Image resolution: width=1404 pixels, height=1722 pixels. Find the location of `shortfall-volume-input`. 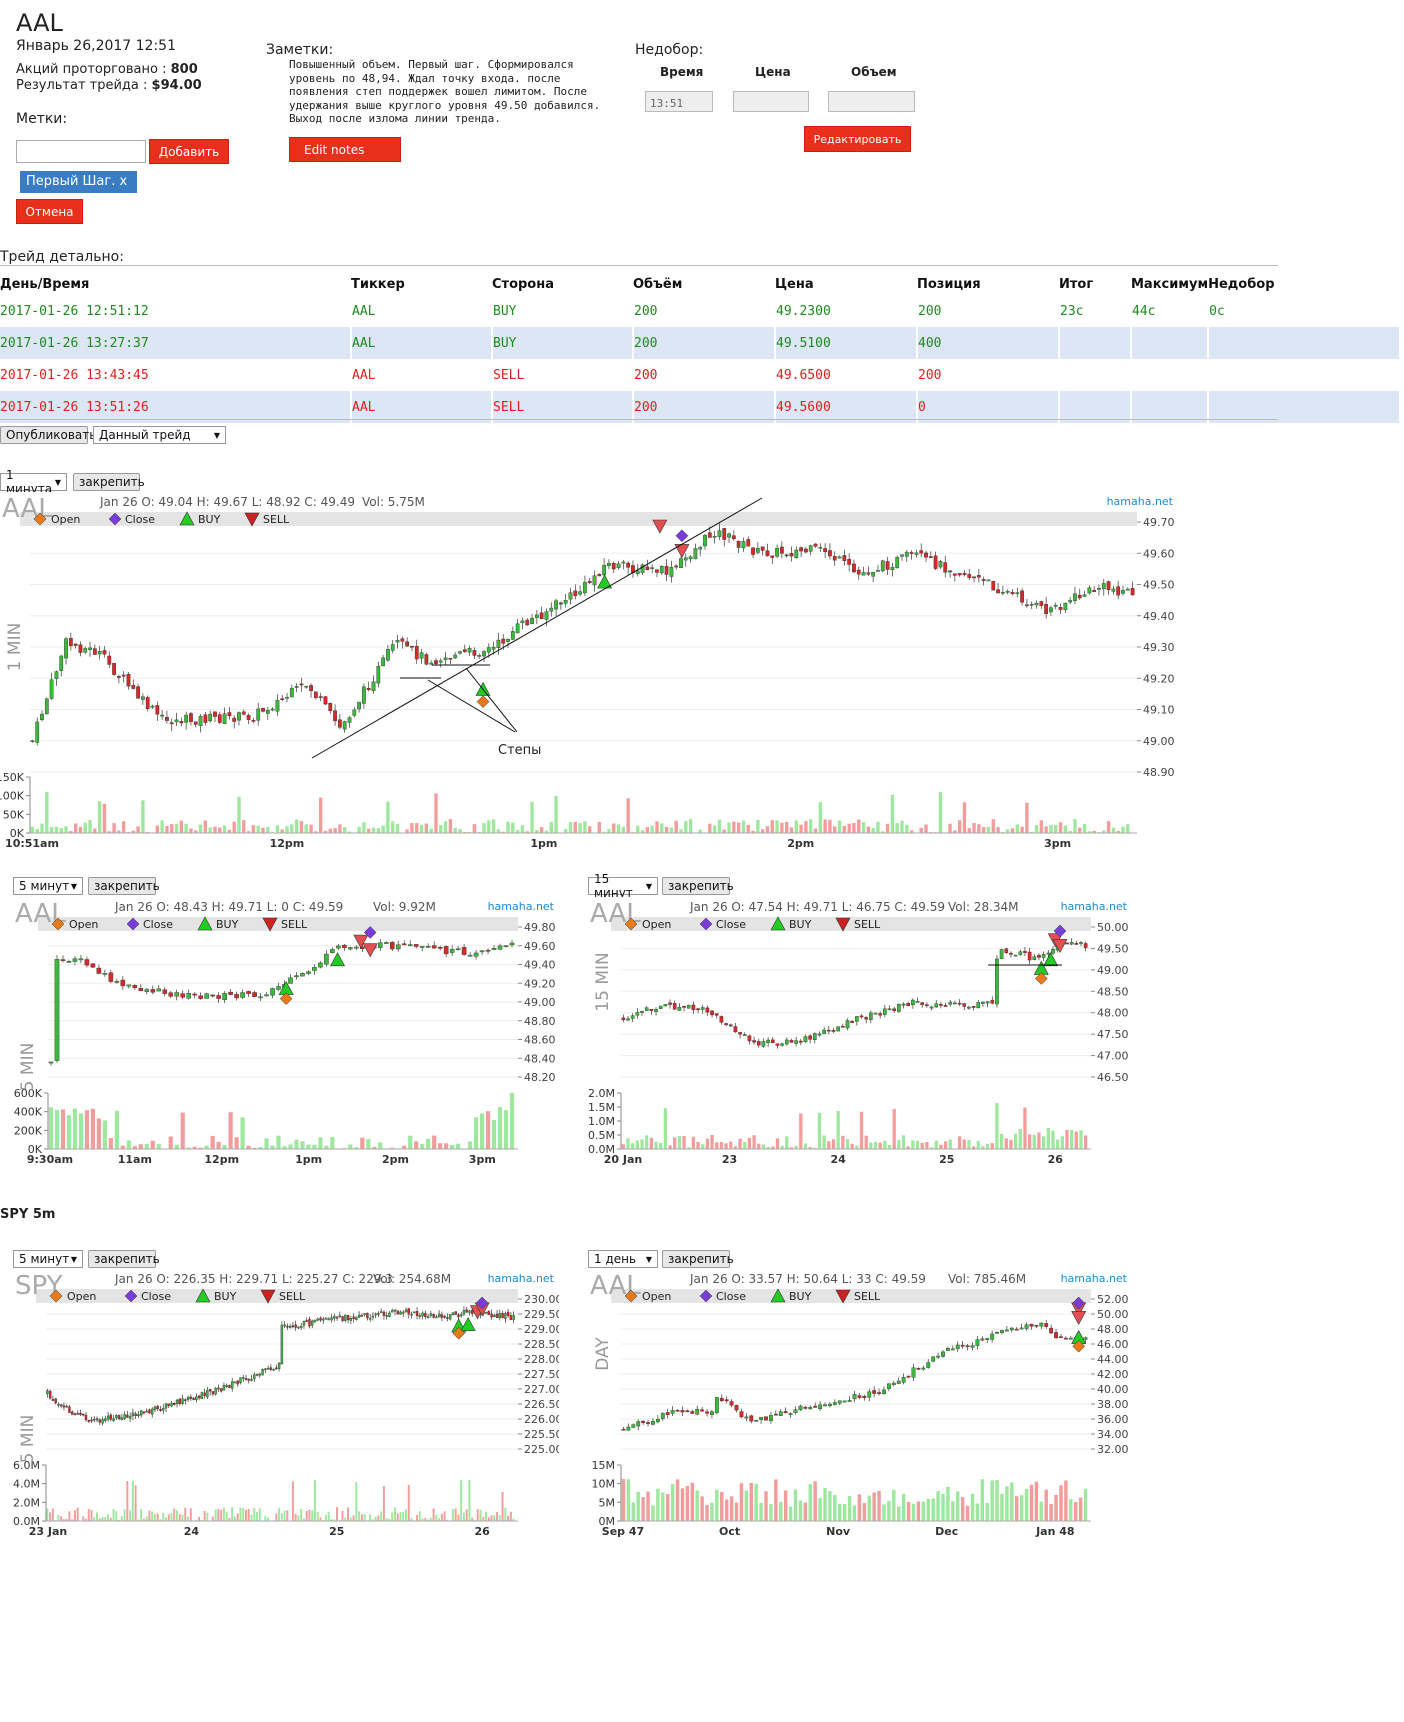

shortfall-volume-input is located at coordinates (871, 101).